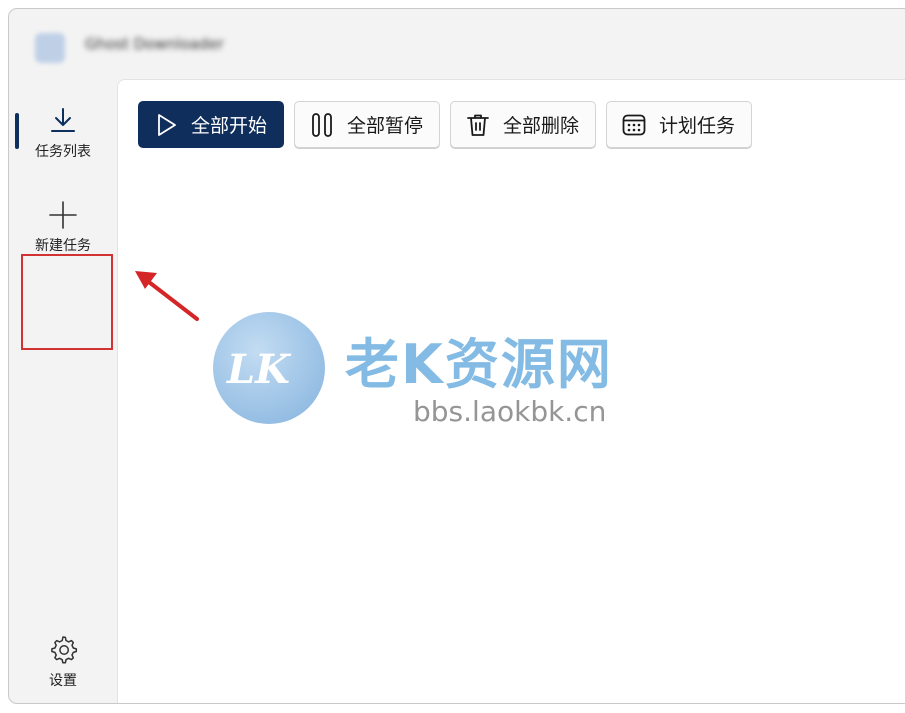 This screenshot has height=713, width=905. Describe the element at coordinates (167, 124) in the screenshot. I see `play-icon` at that location.